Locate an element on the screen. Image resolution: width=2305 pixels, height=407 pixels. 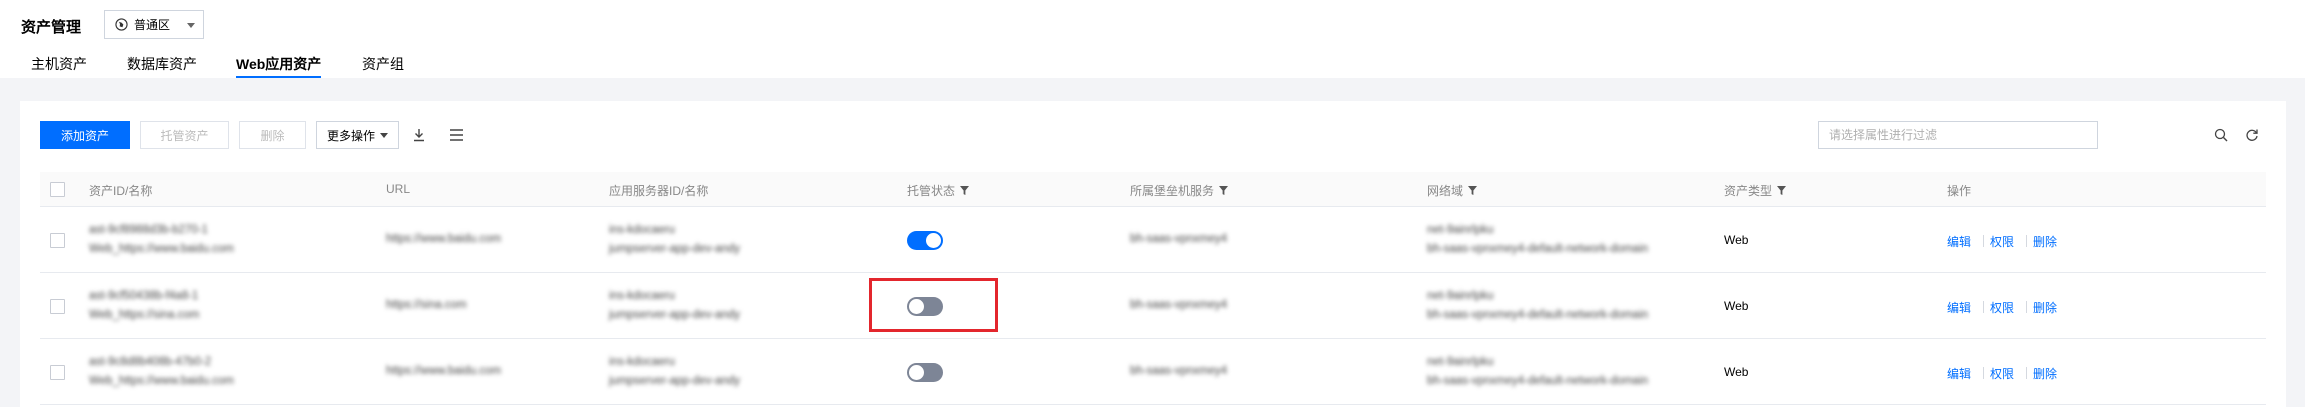
tab-database-assets: 数据库资产 is located at coordinates (162, 66).